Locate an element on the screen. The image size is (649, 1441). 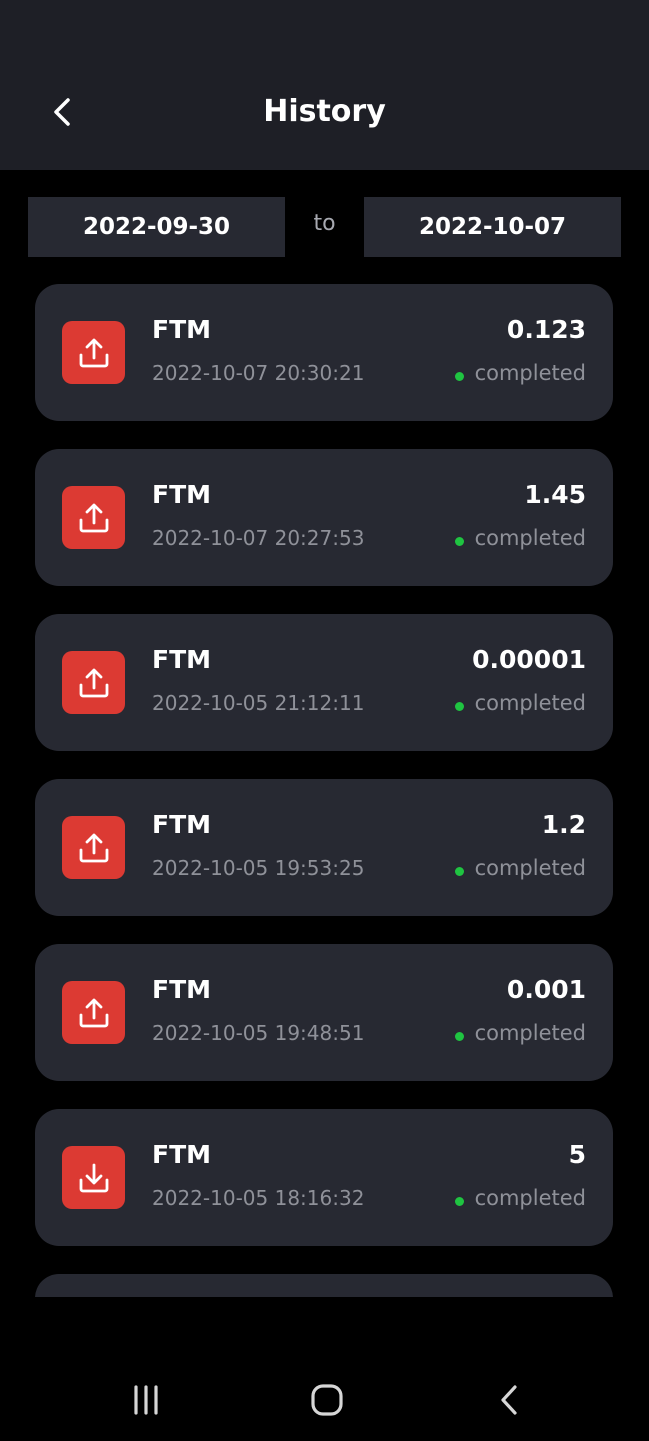
transaction-card: FTM 2022-10-07 20:30:21 0.123 completed is located at coordinates (324, 352).